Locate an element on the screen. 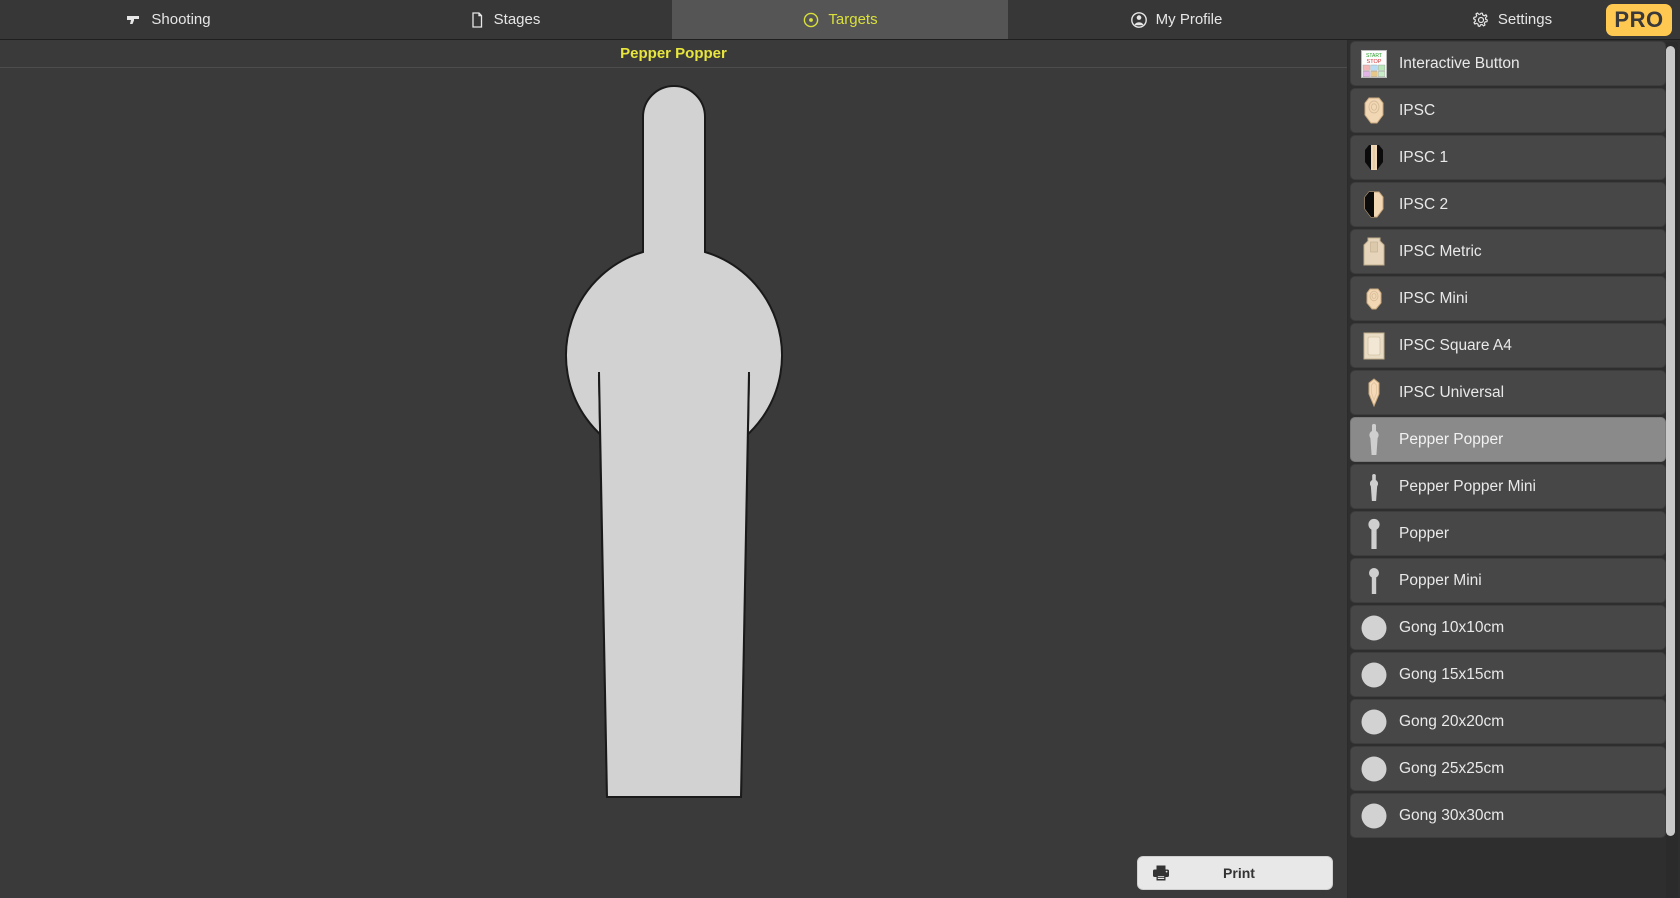  target-list-item: Gong 25x25cm is located at coordinates (1508, 768).